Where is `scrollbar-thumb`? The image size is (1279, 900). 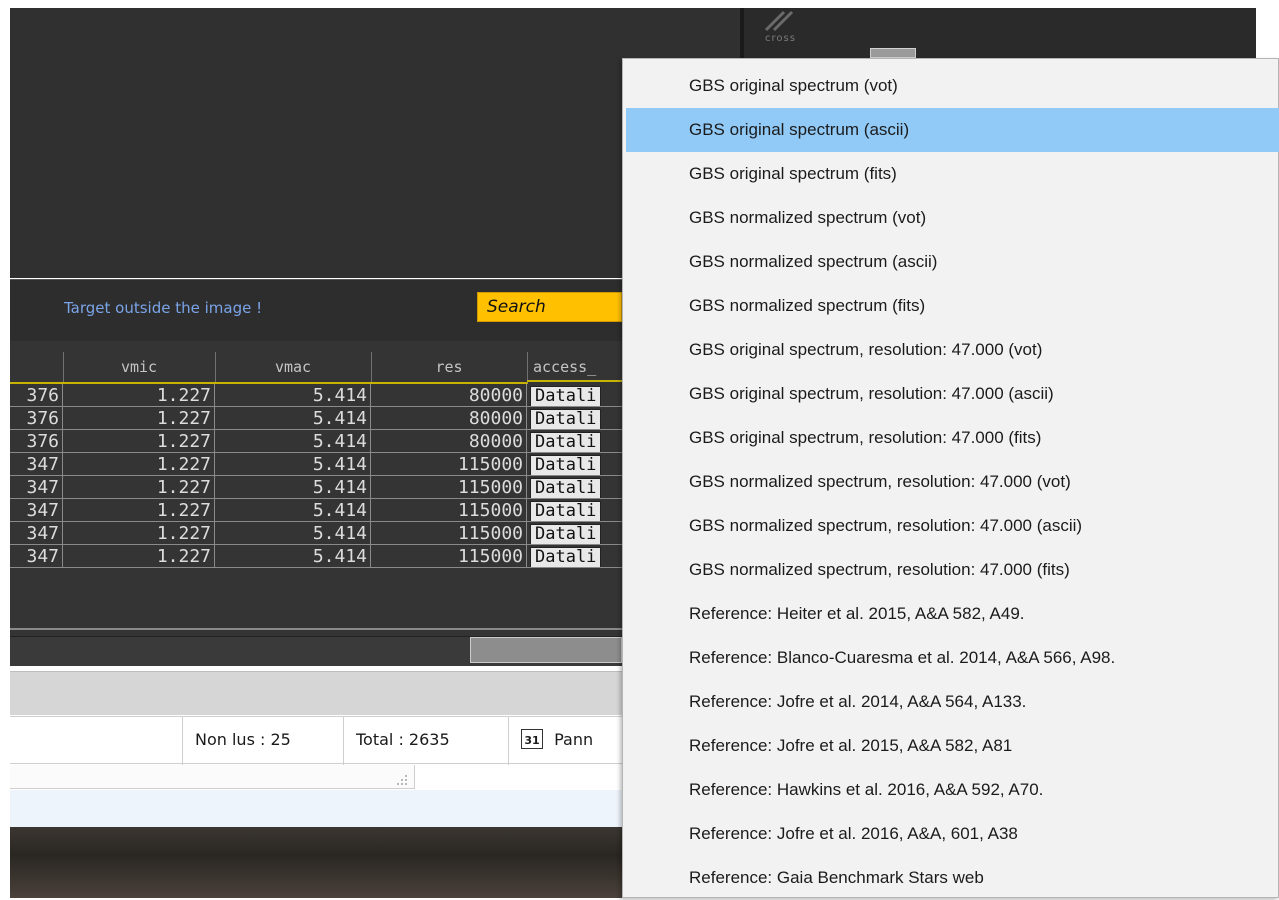
scrollbar-thumb is located at coordinates (546, 650).